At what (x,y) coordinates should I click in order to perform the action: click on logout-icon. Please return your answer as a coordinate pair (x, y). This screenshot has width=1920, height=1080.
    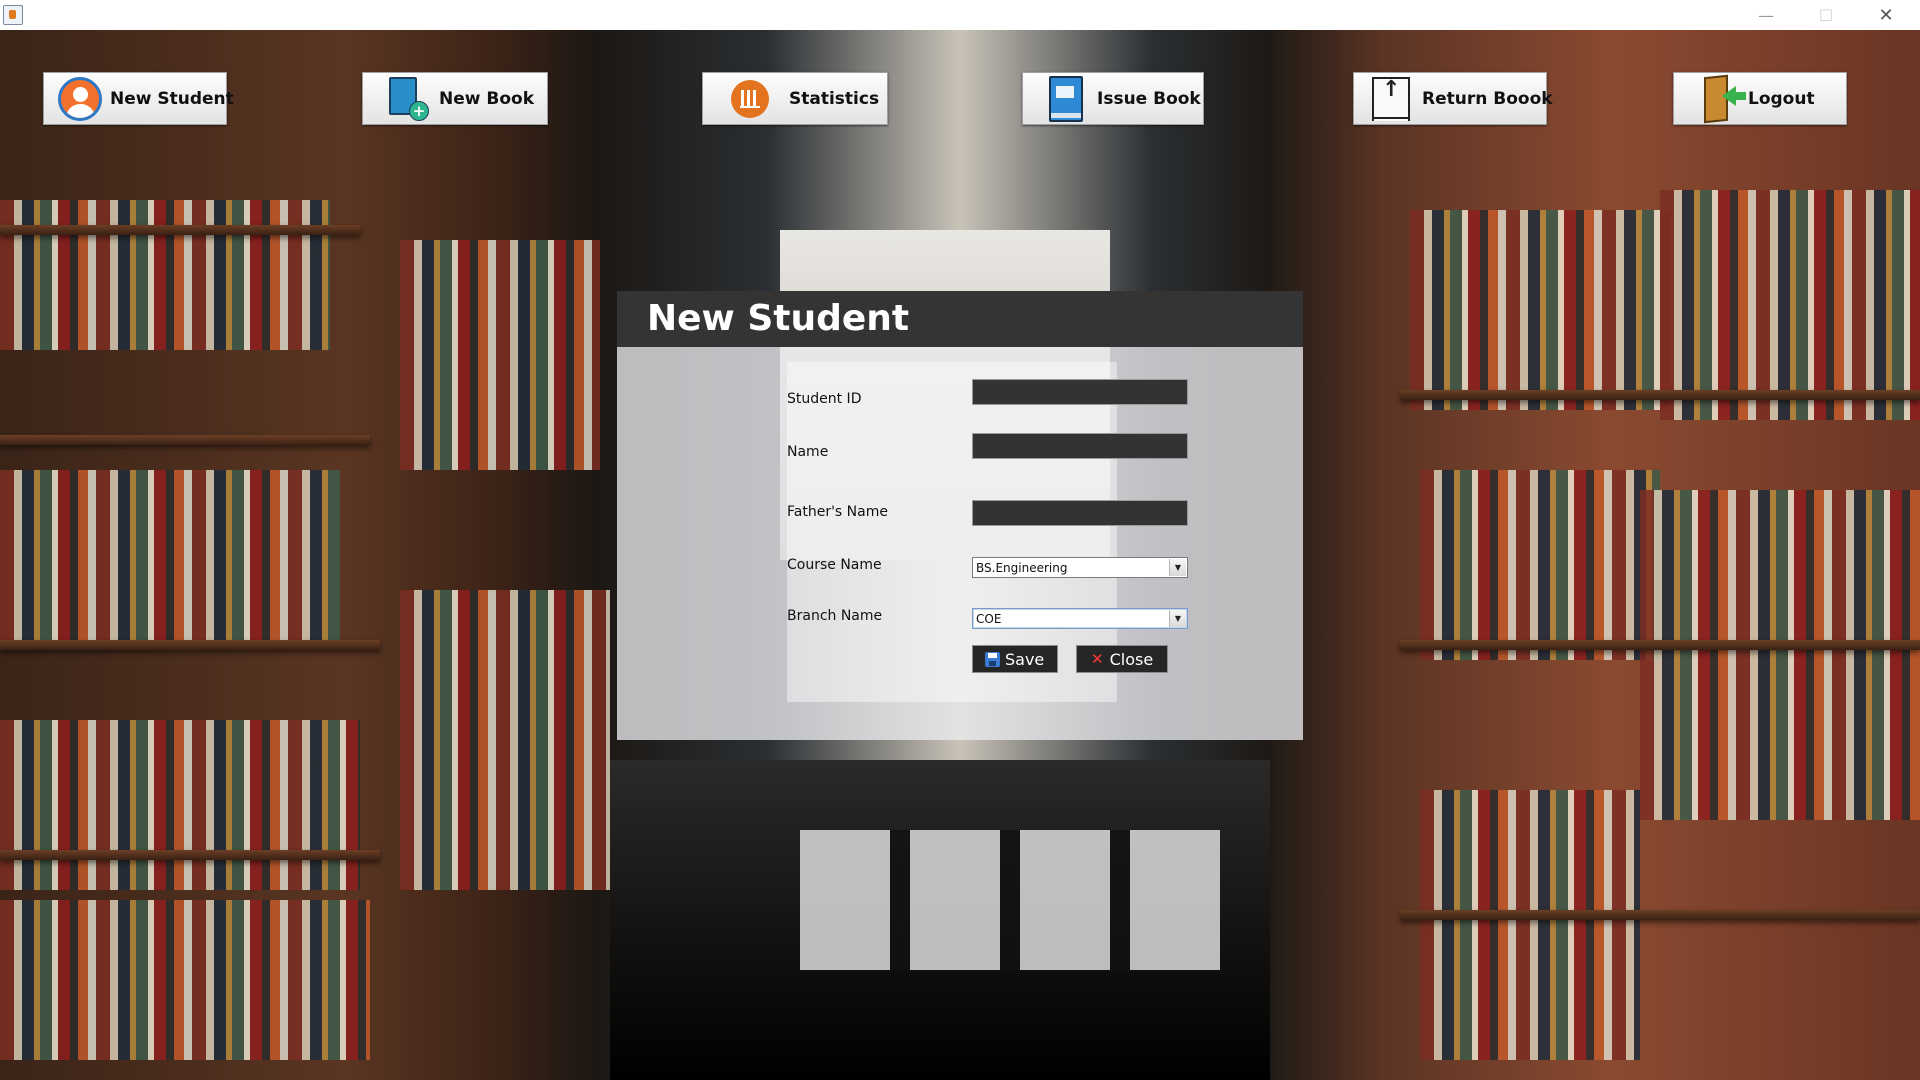
    Looking at the image, I should click on (1725, 99).